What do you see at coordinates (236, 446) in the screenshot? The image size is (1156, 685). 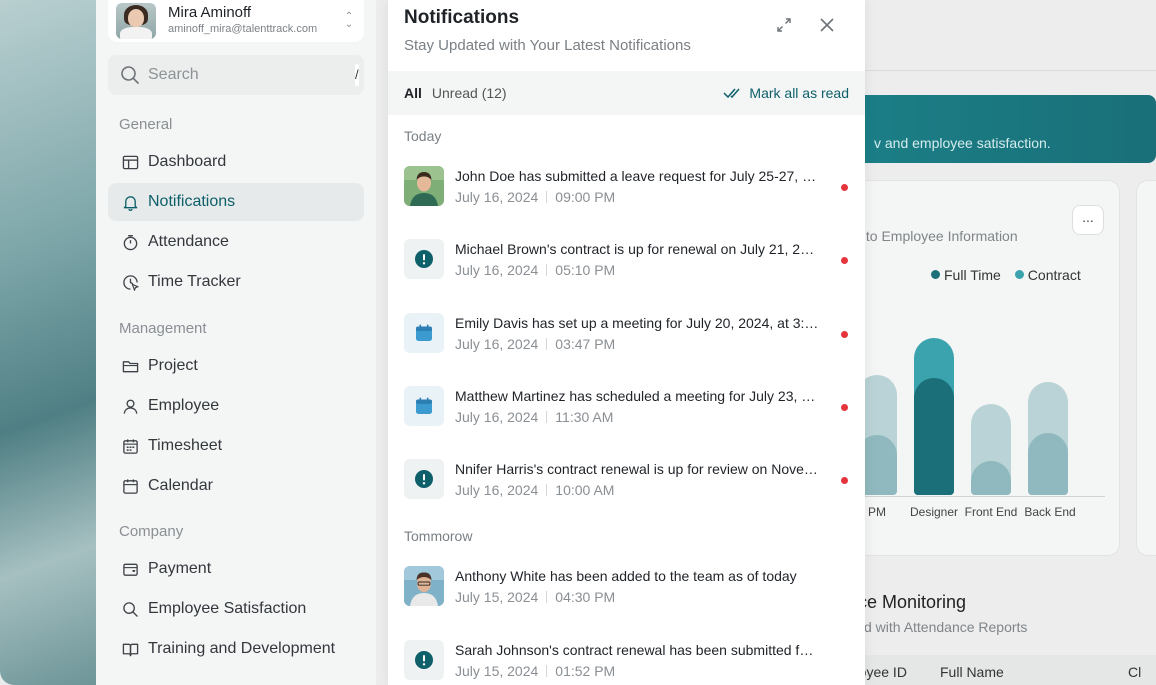 I see `sidebar-item-timesheet: Timesheet` at bounding box center [236, 446].